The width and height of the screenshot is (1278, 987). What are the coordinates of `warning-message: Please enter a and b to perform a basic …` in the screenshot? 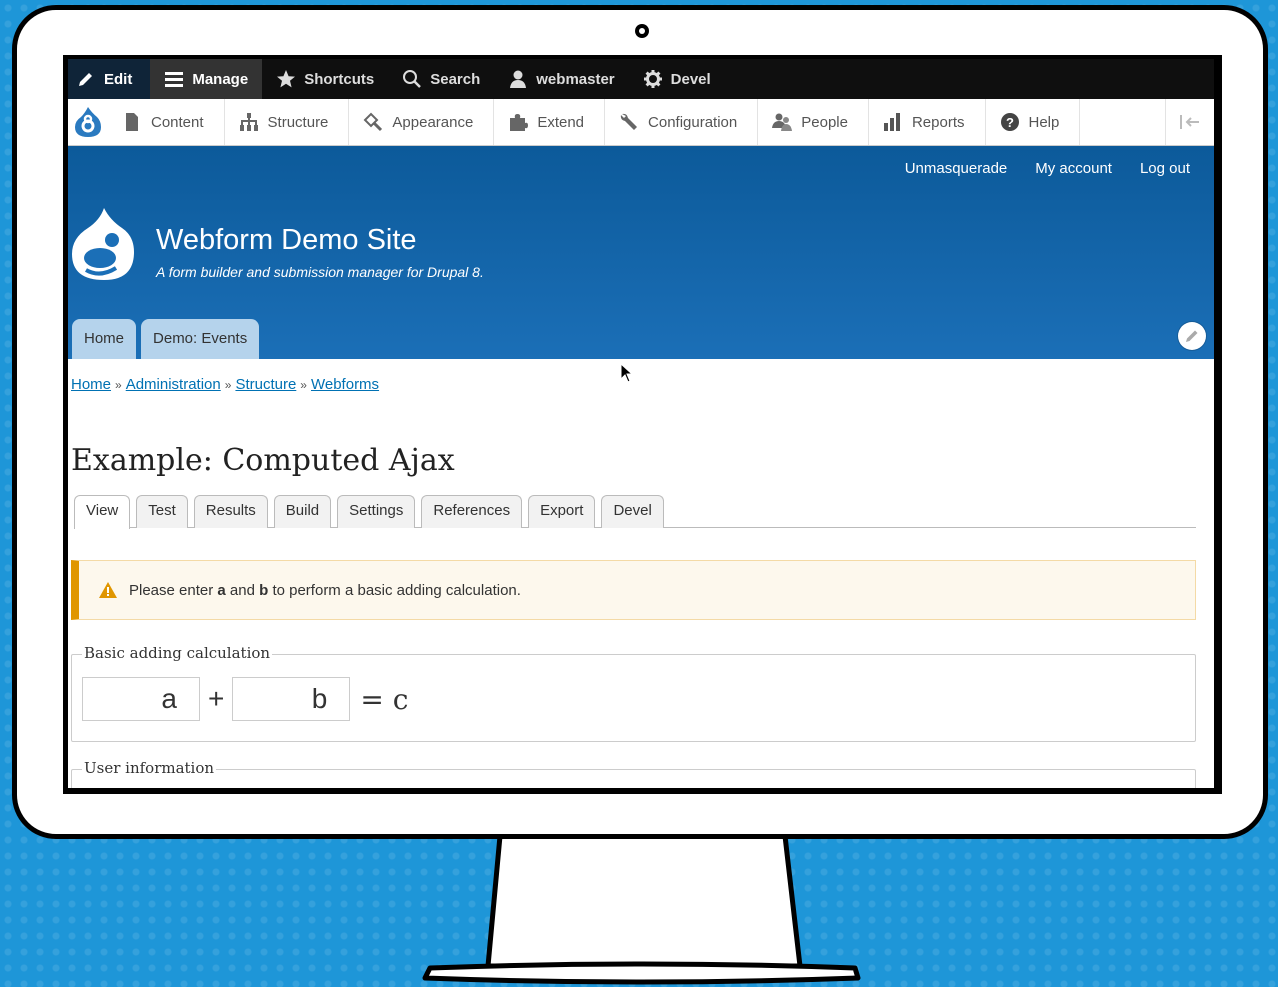 It's located at (633, 590).